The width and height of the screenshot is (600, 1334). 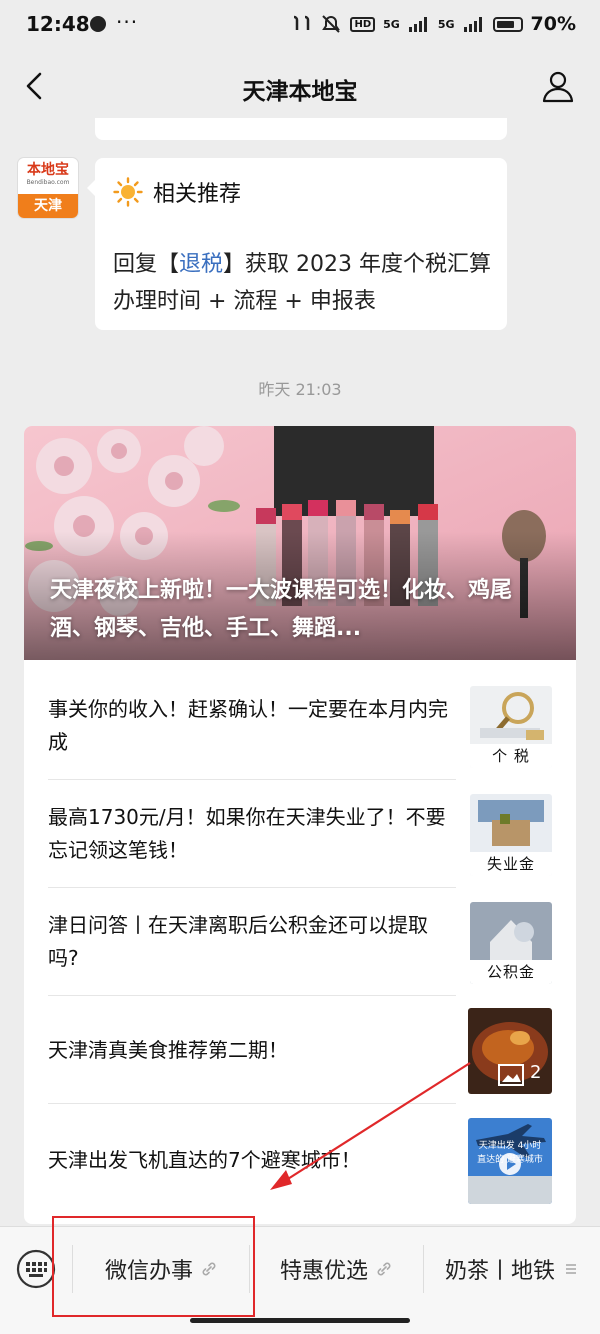 What do you see at coordinates (201, 264) in the screenshot?
I see `reply-keyword-link: 退税` at bounding box center [201, 264].